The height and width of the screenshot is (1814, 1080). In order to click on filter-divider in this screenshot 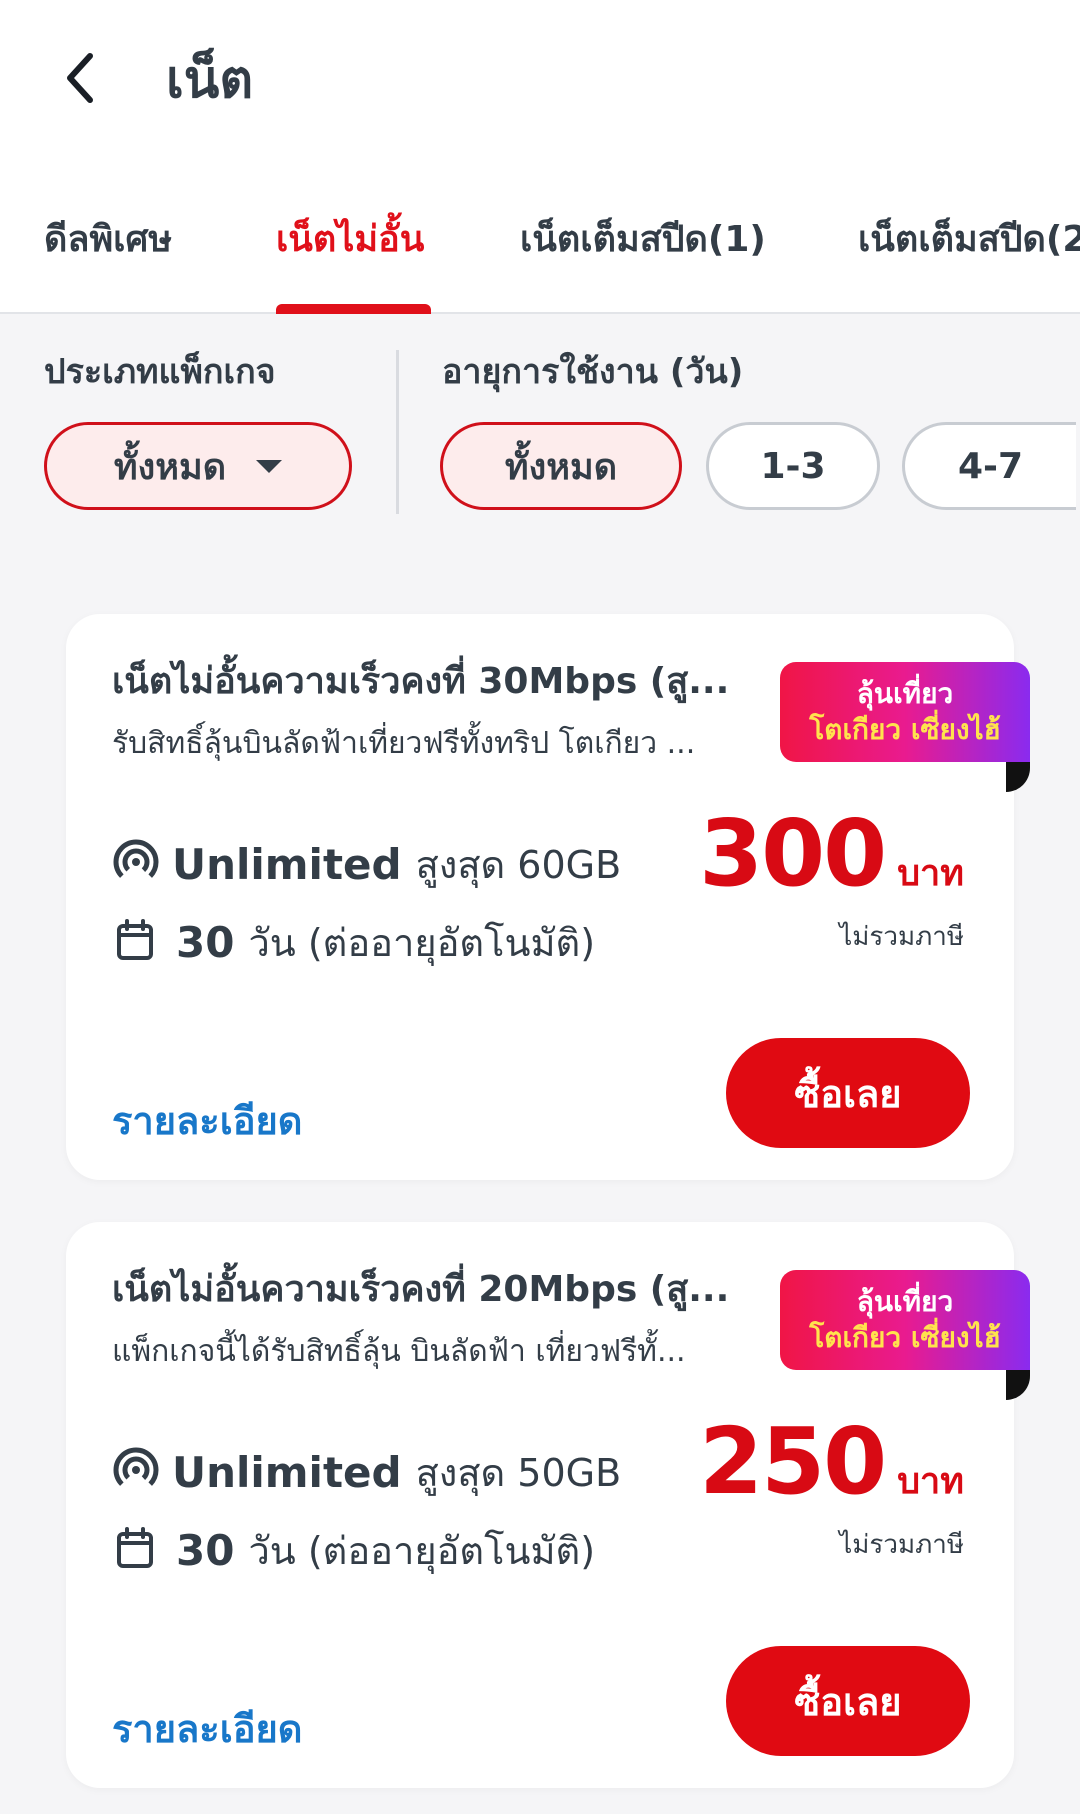, I will do `click(397, 432)`.